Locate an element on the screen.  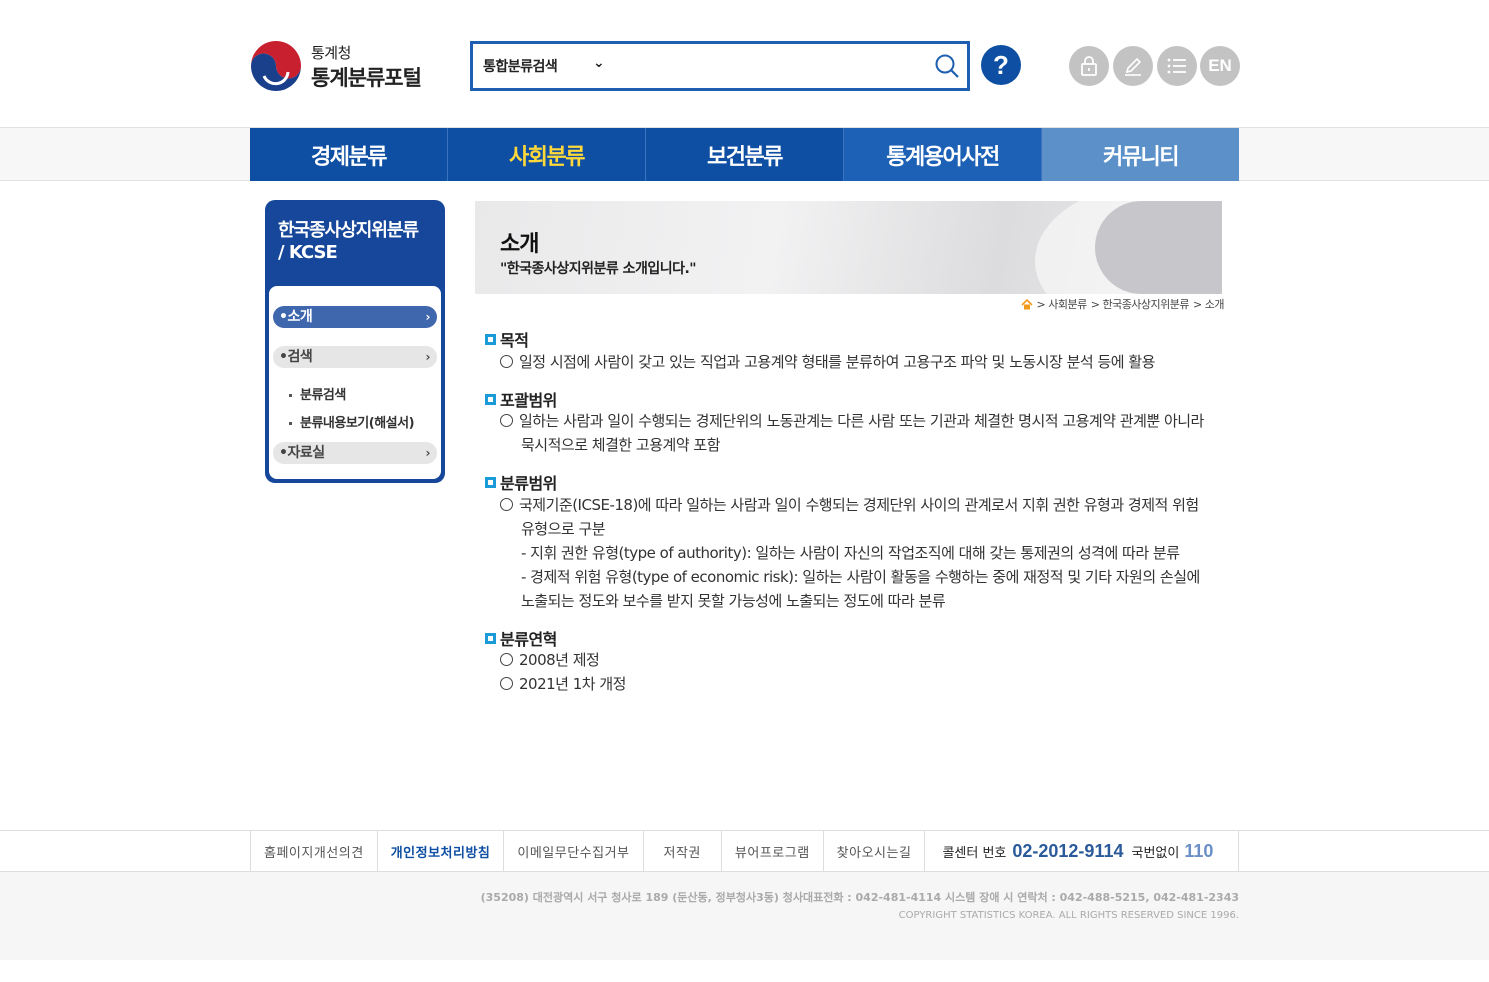
body-line: 노출되는 정도와 보수를 받지 못할 가능성에 노출되는 정도에 따라 분류 is located at coordinates (733, 601).